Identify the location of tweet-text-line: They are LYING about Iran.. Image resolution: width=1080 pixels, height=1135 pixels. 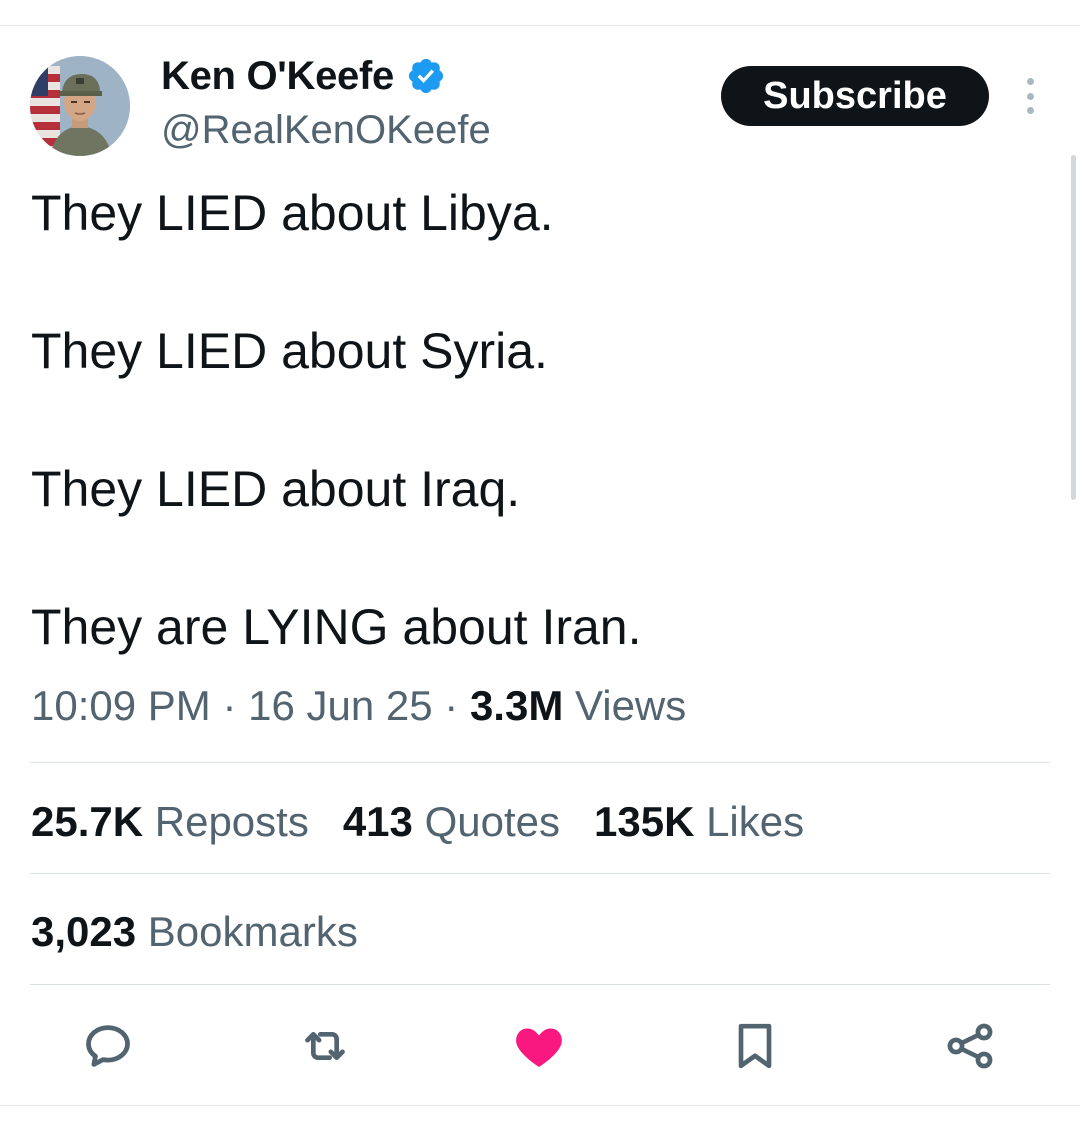
(336, 627).